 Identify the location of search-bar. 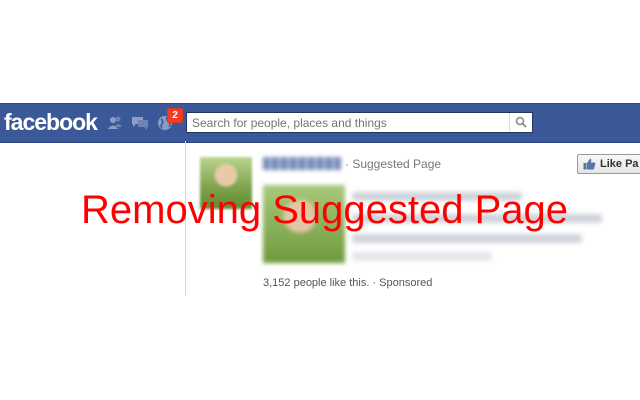
(359, 122).